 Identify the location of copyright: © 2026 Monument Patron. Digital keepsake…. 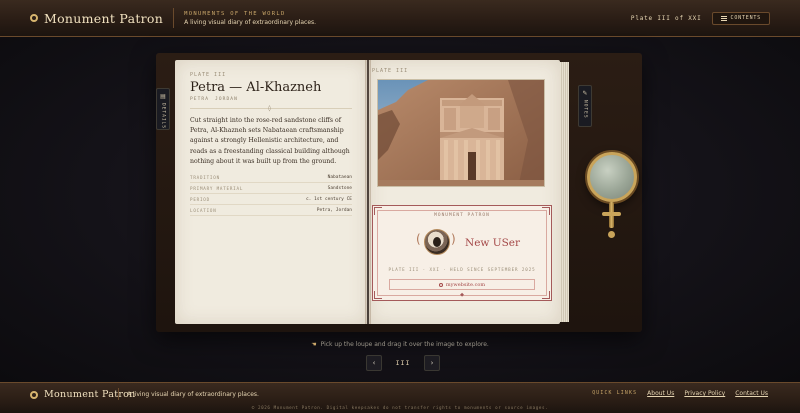
(400, 407).